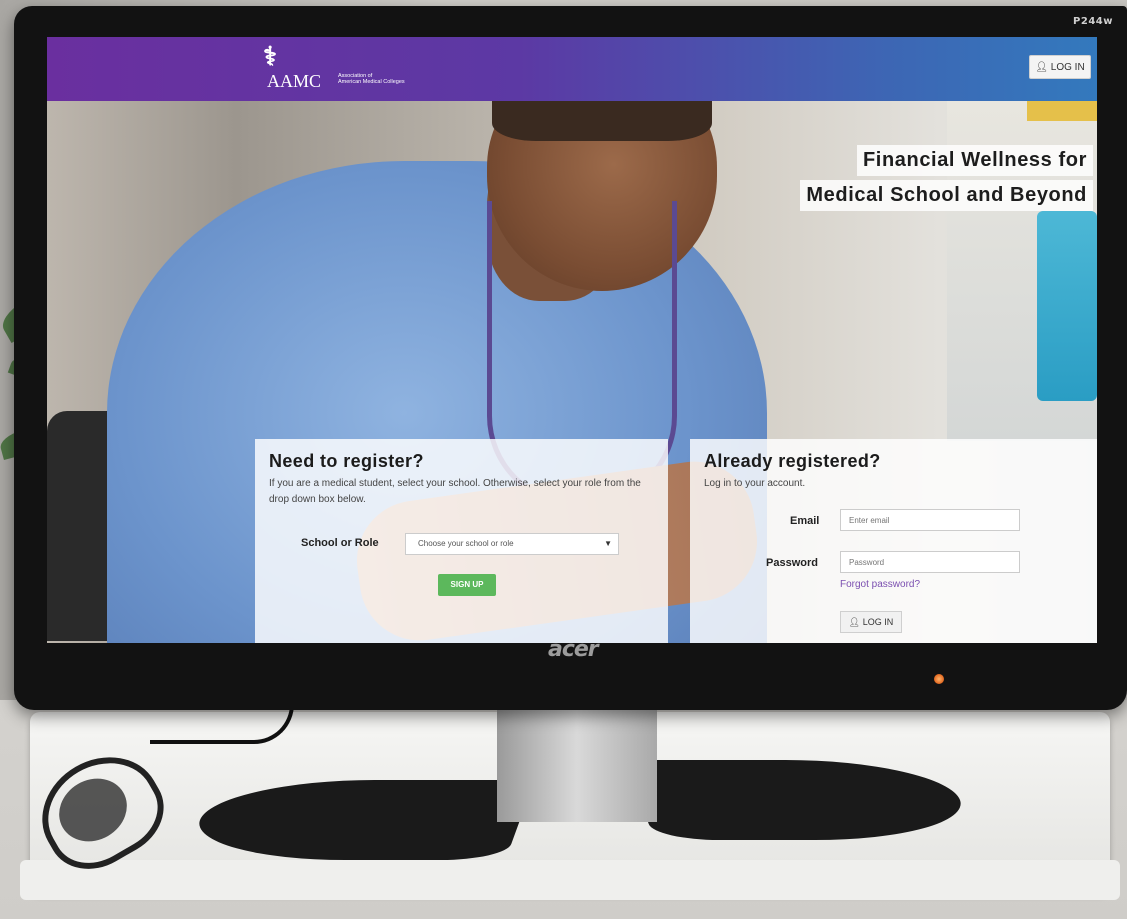 The height and width of the screenshot is (919, 1127). Describe the element at coordinates (602, 121) in the screenshot. I see `hero-person-hair` at that location.